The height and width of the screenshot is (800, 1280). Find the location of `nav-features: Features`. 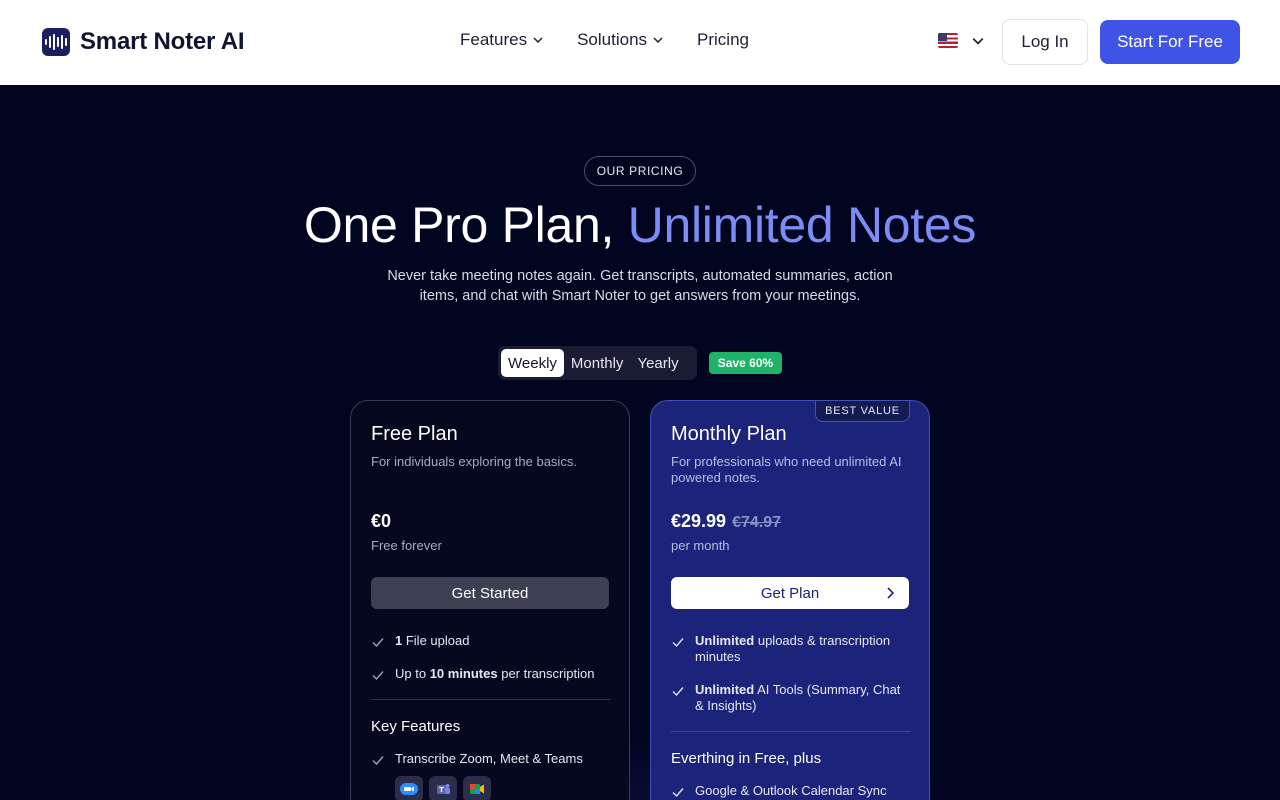

nav-features: Features is located at coordinates (501, 40).